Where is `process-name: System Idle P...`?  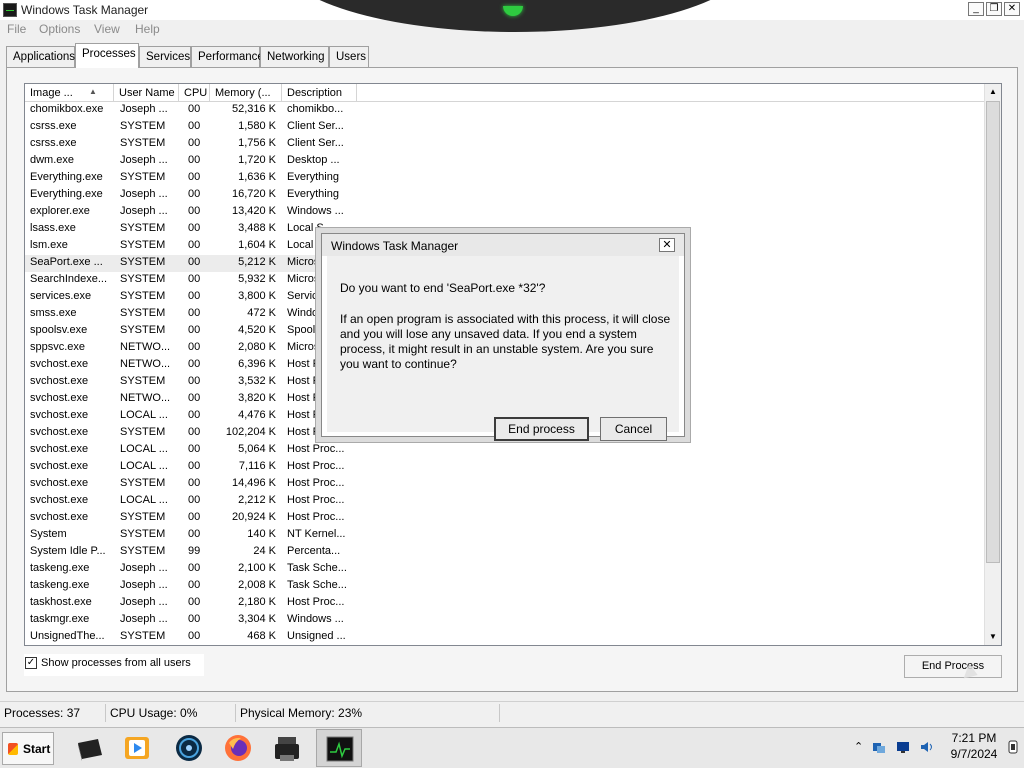
process-name: System Idle P... is located at coordinates (68, 551).